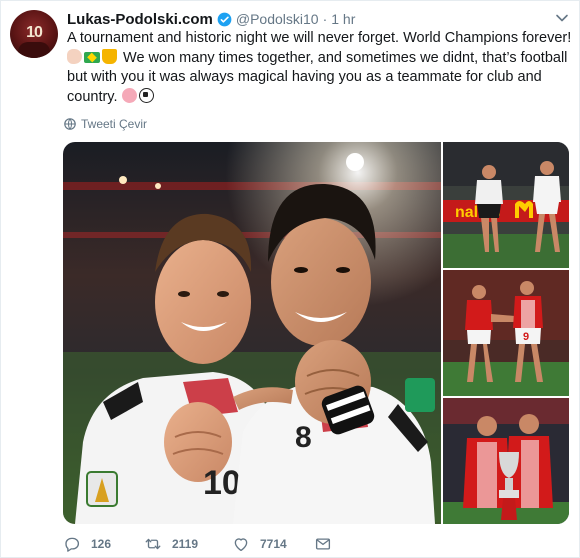  What do you see at coordinates (34, 50) in the screenshot?
I see `avatar-shirt` at bounding box center [34, 50].